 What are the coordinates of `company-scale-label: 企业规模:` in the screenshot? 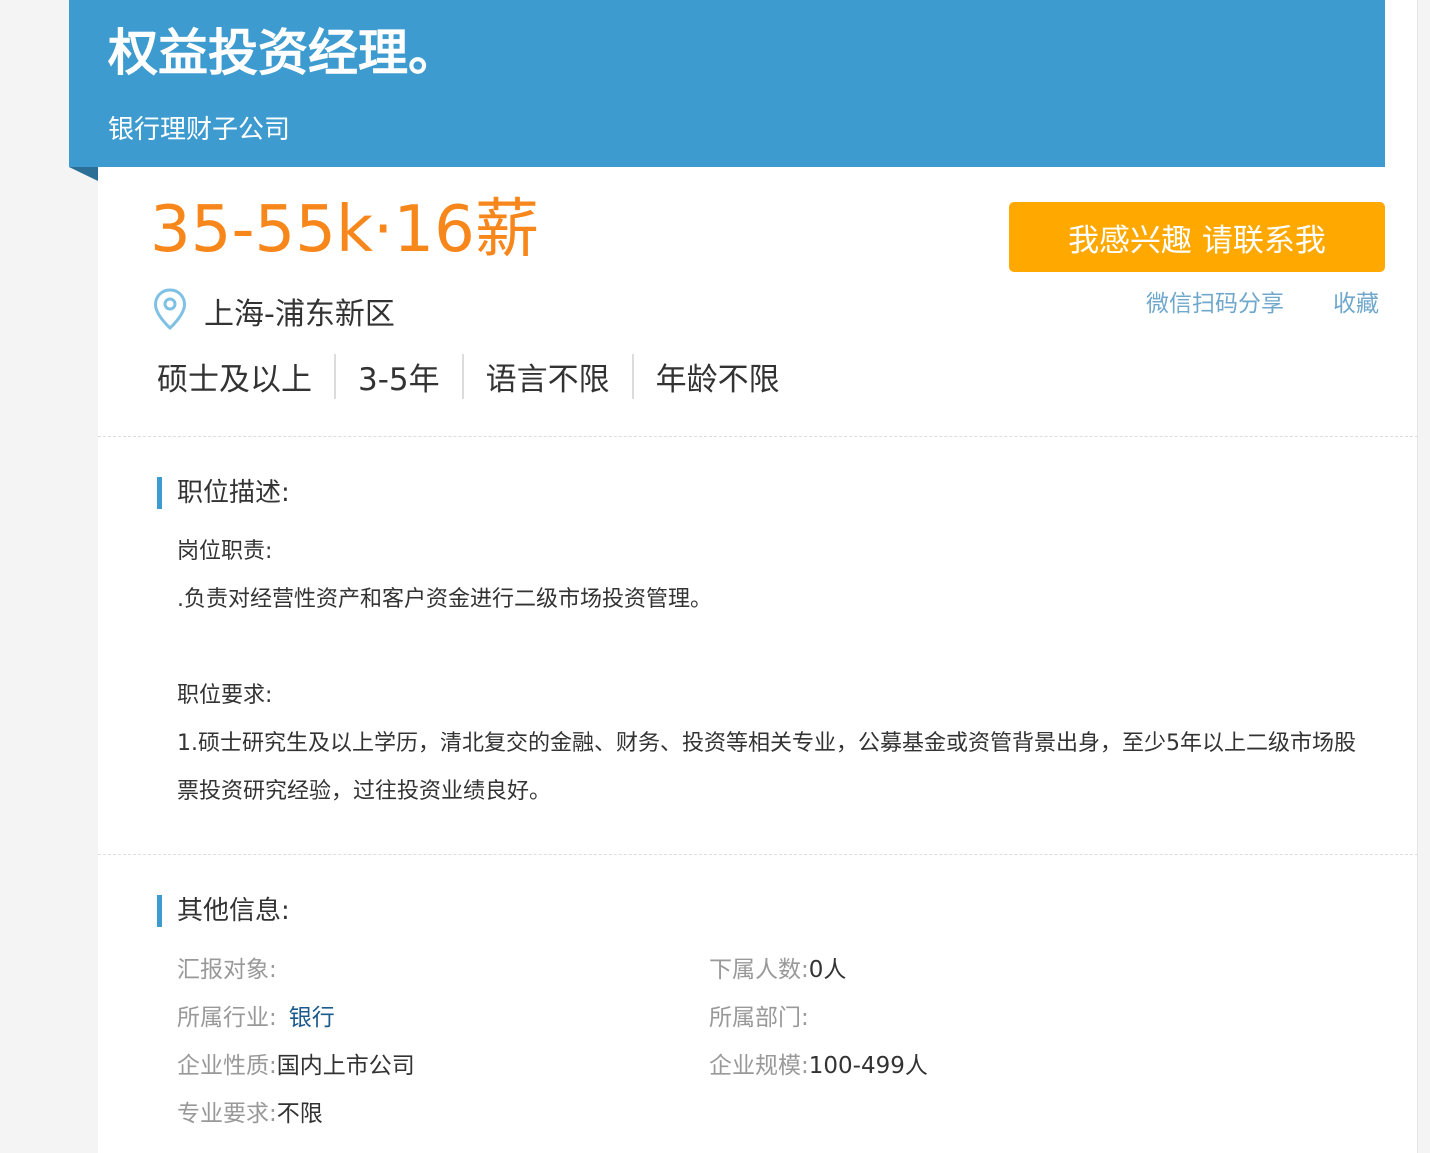 It's located at (759, 1066).